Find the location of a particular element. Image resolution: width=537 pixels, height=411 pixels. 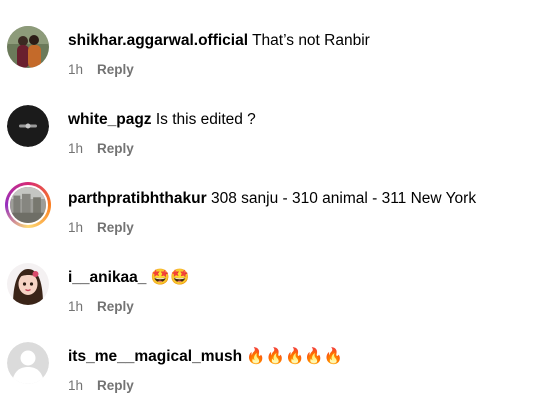

comment-text: That’s not Ranbir is located at coordinates (311, 40).